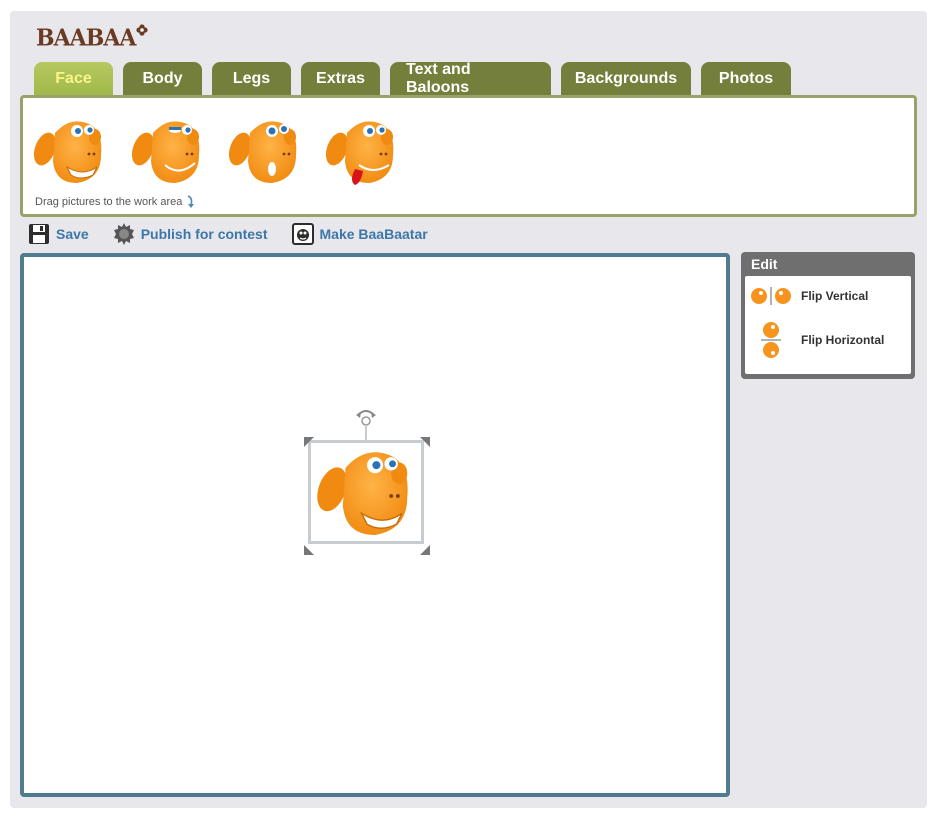 The width and height of the screenshot is (939, 821). I want to click on face-palette: Drag pictures to the work area, so click(468, 156).